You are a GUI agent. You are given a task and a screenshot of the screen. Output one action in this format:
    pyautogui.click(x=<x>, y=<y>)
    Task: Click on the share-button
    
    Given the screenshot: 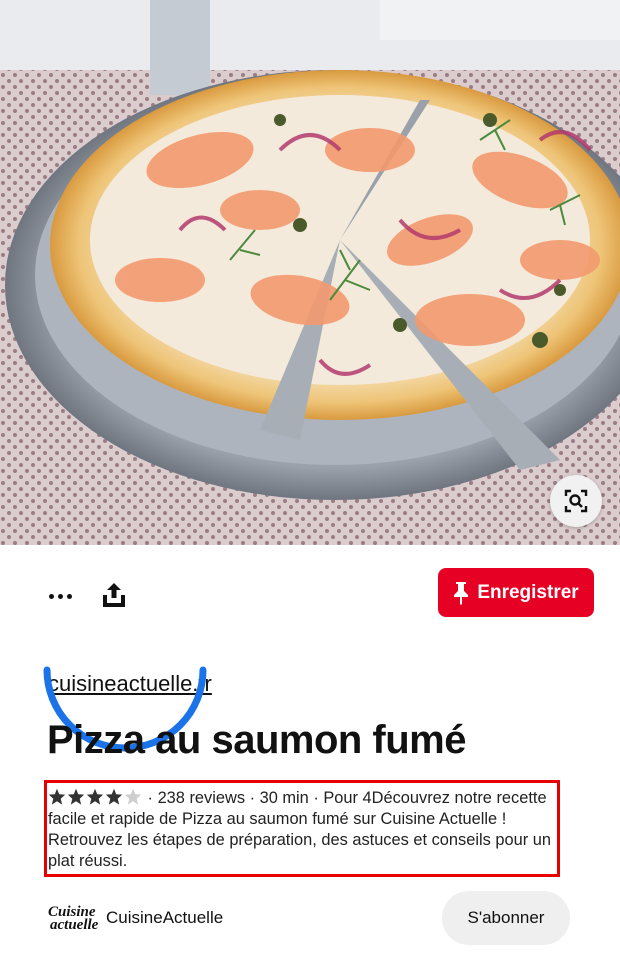 What is the action you would take?
    pyautogui.click(x=114, y=595)
    